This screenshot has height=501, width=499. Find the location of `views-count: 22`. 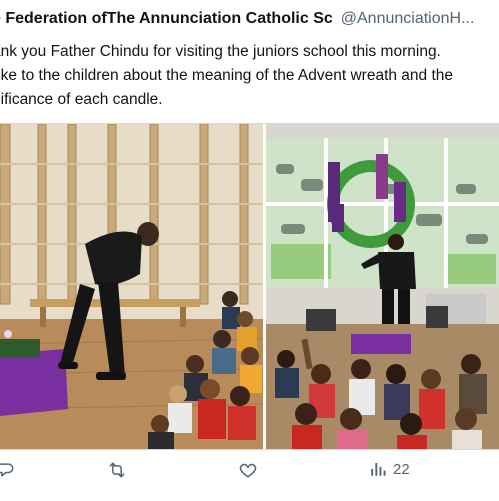

views-count: 22 is located at coordinates (401, 469).